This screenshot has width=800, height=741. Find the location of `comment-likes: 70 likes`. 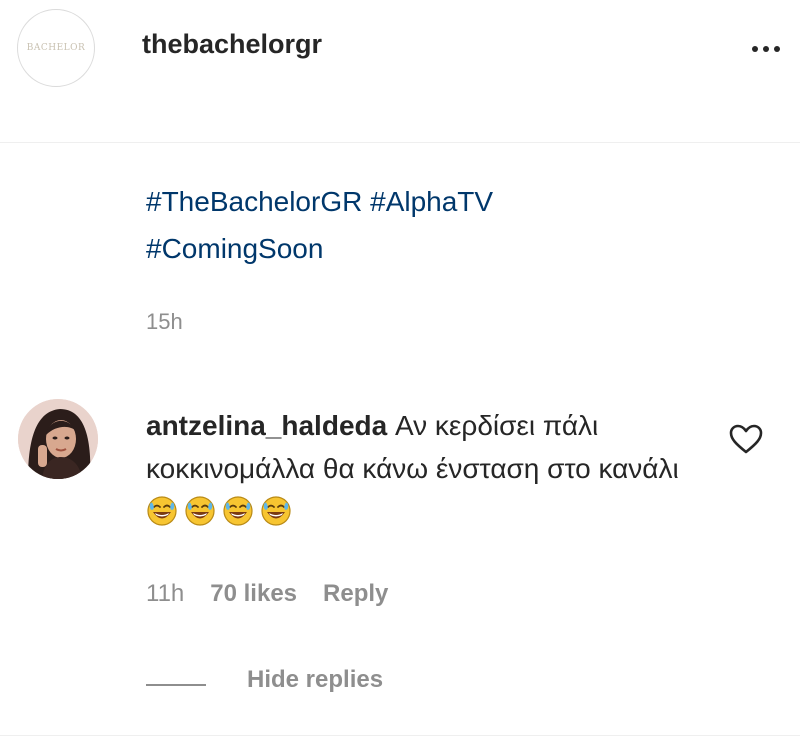

comment-likes: 70 likes is located at coordinates (253, 594).